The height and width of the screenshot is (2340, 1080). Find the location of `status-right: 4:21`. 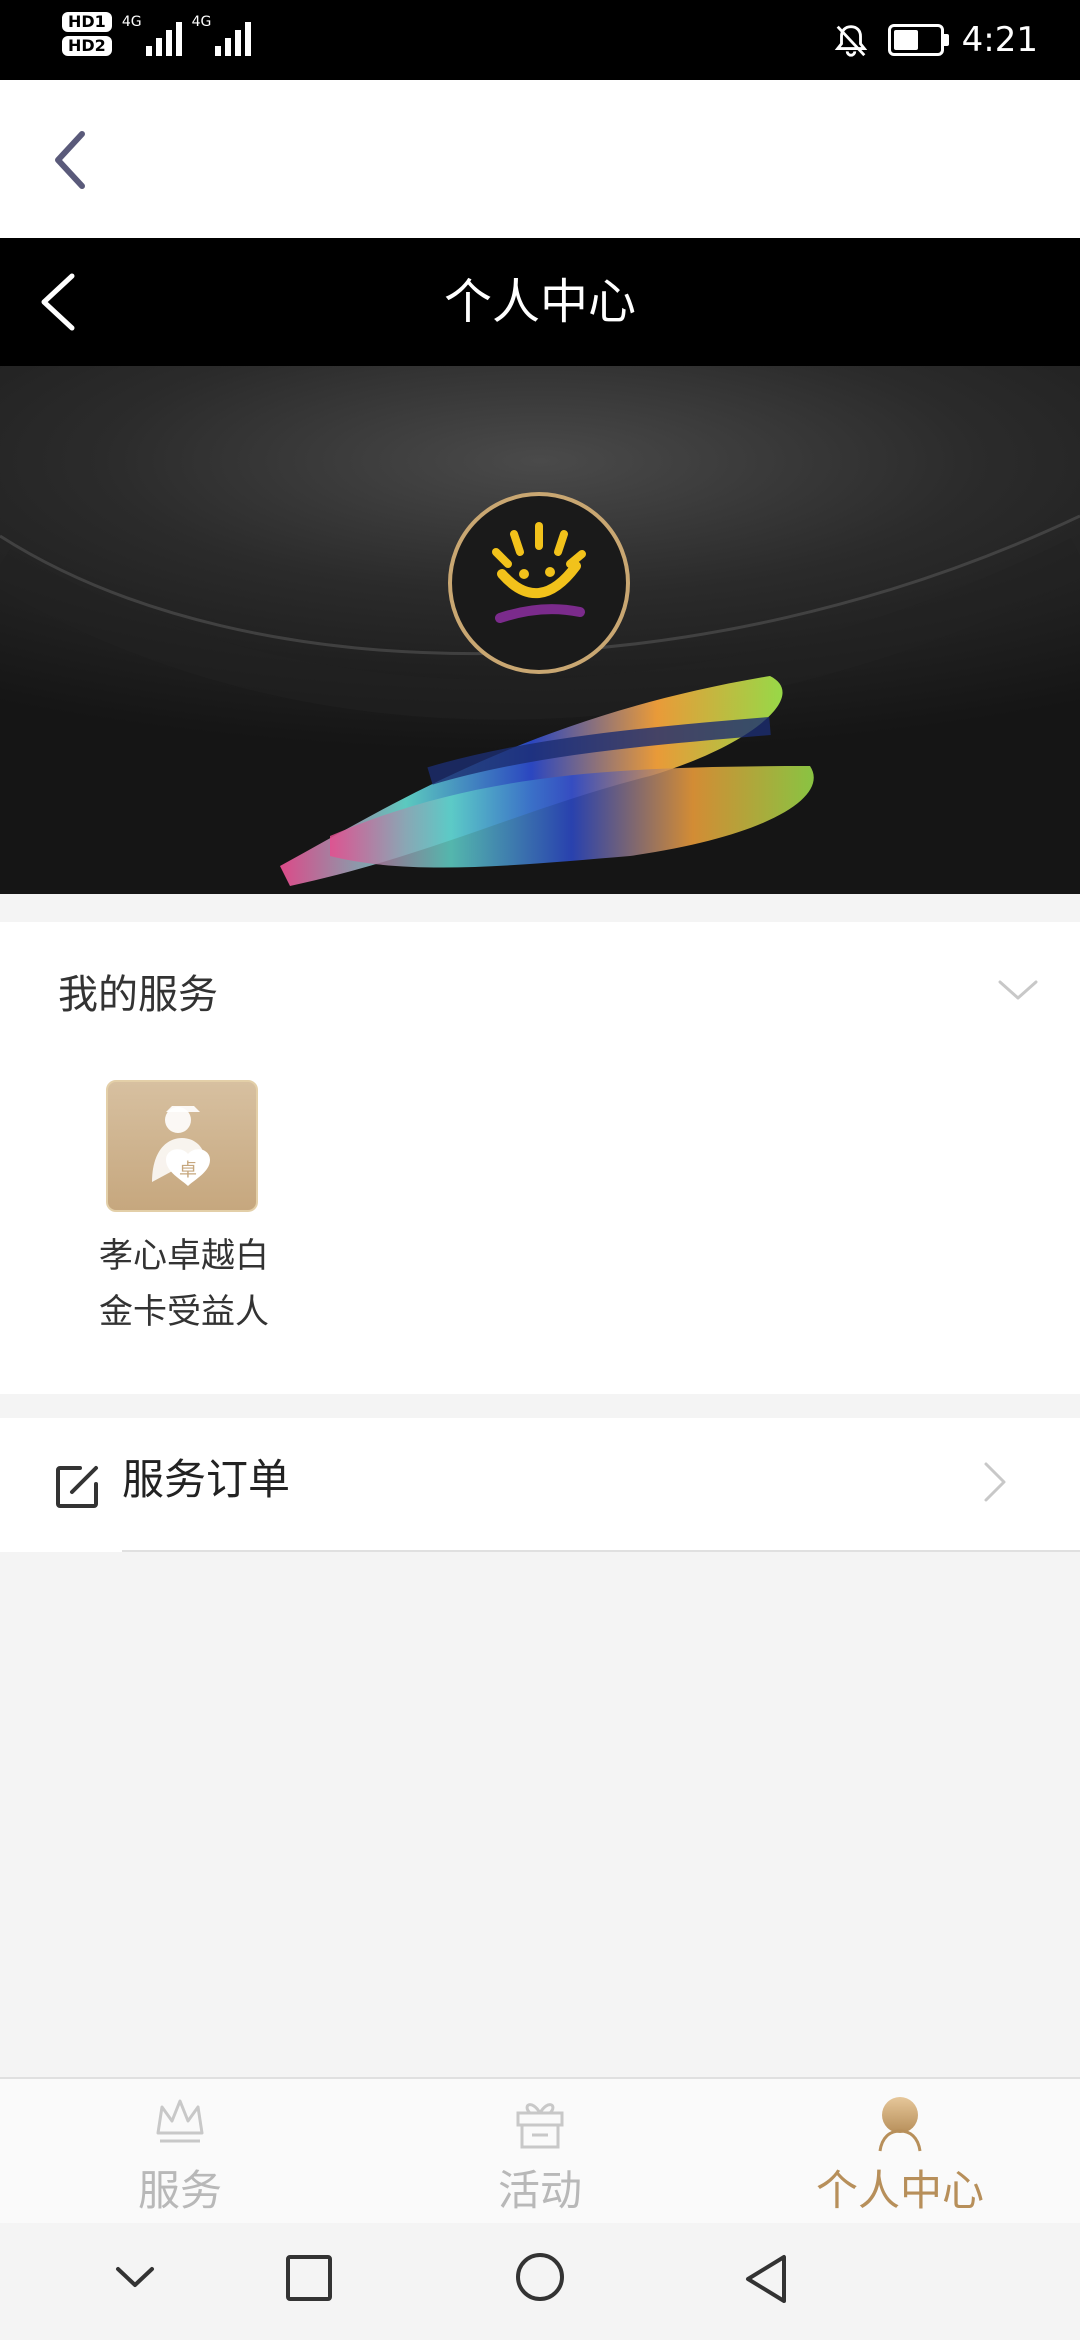

status-right: 4:21 is located at coordinates (935, 40).